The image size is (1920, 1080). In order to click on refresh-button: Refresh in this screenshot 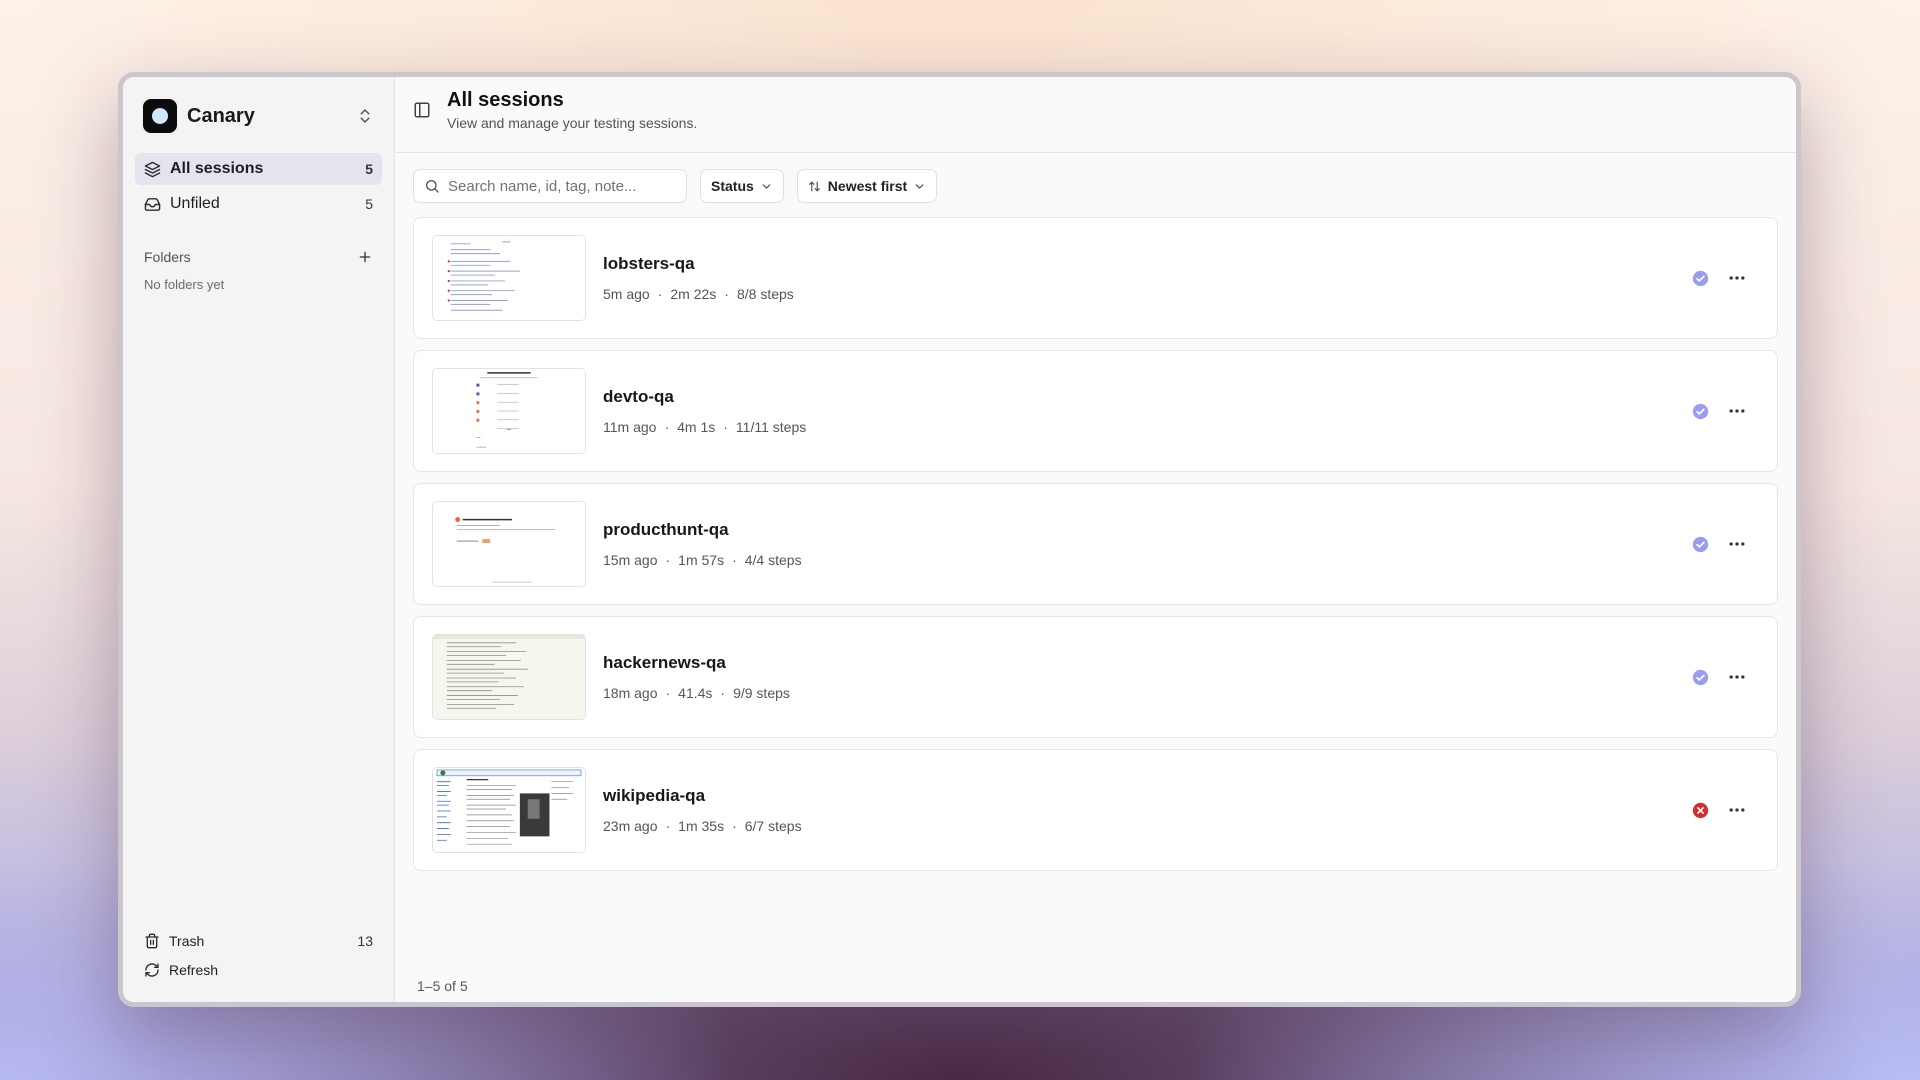, I will do `click(258, 969)`.